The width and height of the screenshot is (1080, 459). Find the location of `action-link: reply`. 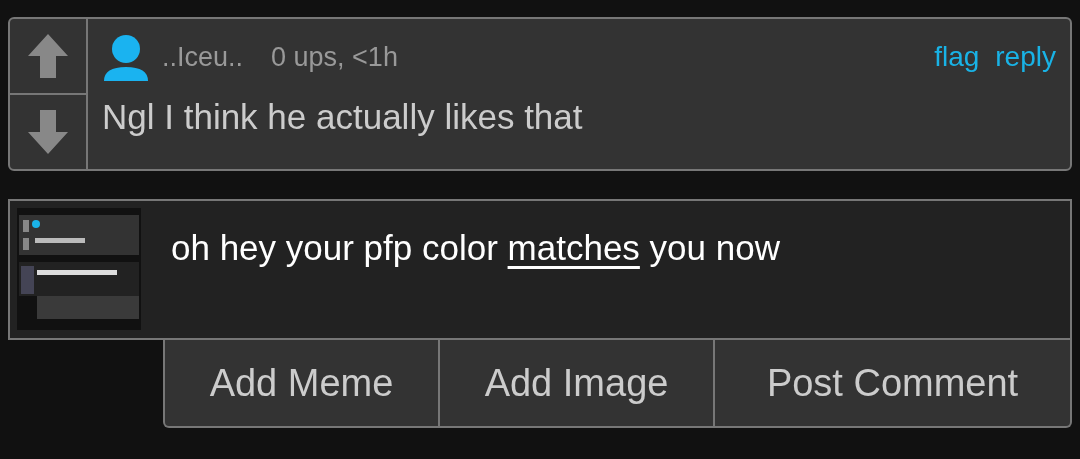

action-link: reply is located at coordinates (1025, 57).